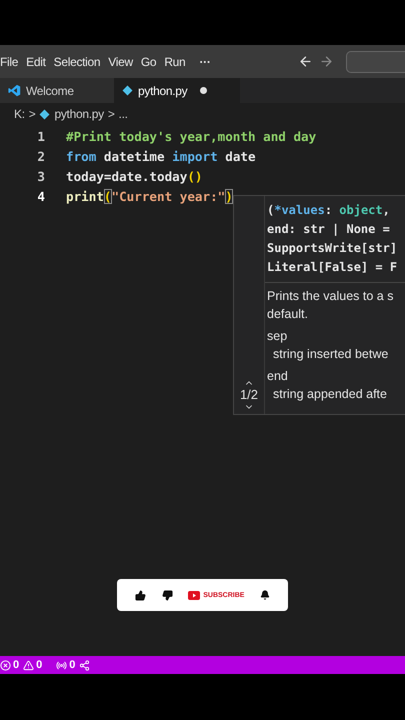 The image size is (405, 720). Describe the element at coordinates (326, 61) in the screenshot. I see `forward-arrow-icon` at that location.